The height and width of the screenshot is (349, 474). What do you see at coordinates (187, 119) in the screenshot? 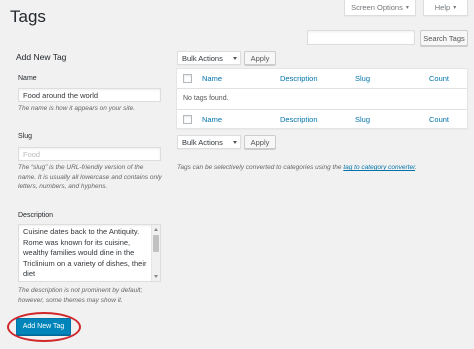
I see `select-all-checkbox-footer` at bounding box center [187, 119].